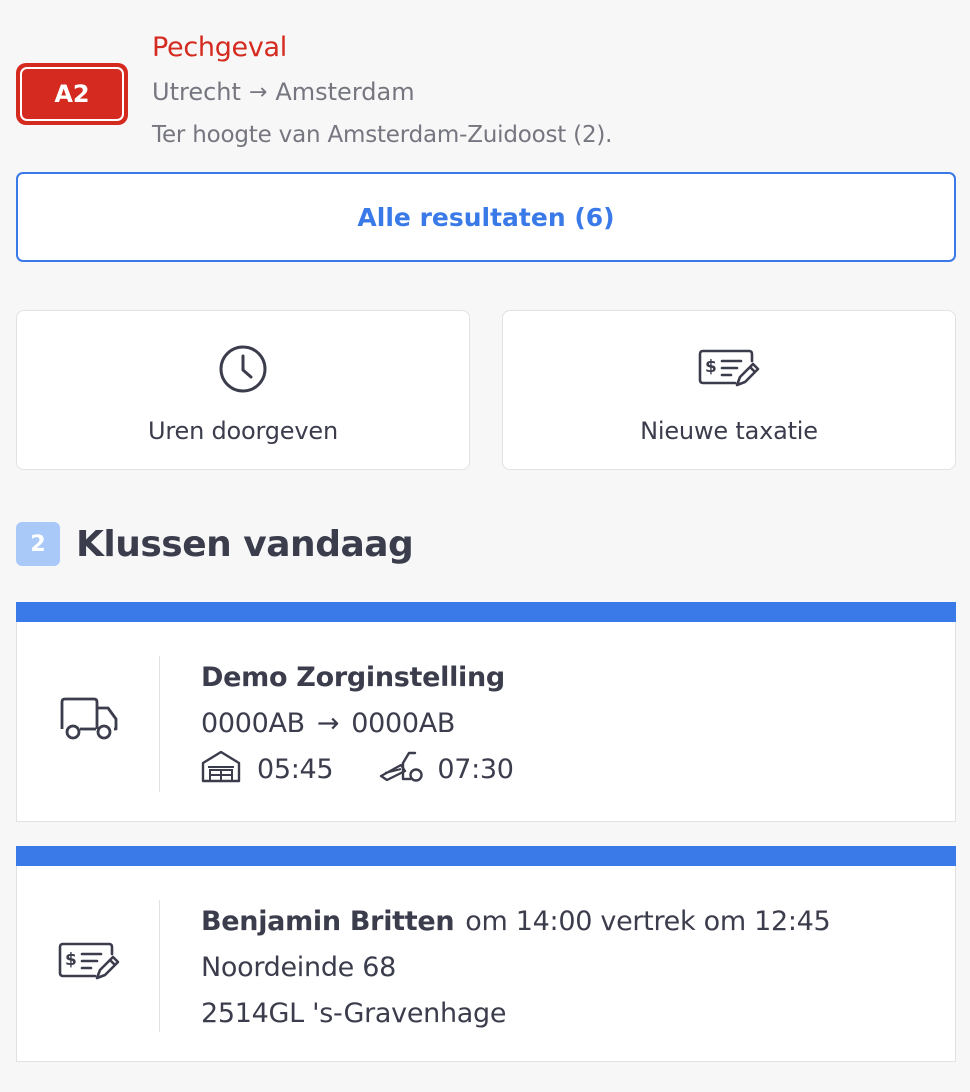  Describe the element at coordinates (295, 769) in the screenshot. I see `depot-time: 05:45` at that location.